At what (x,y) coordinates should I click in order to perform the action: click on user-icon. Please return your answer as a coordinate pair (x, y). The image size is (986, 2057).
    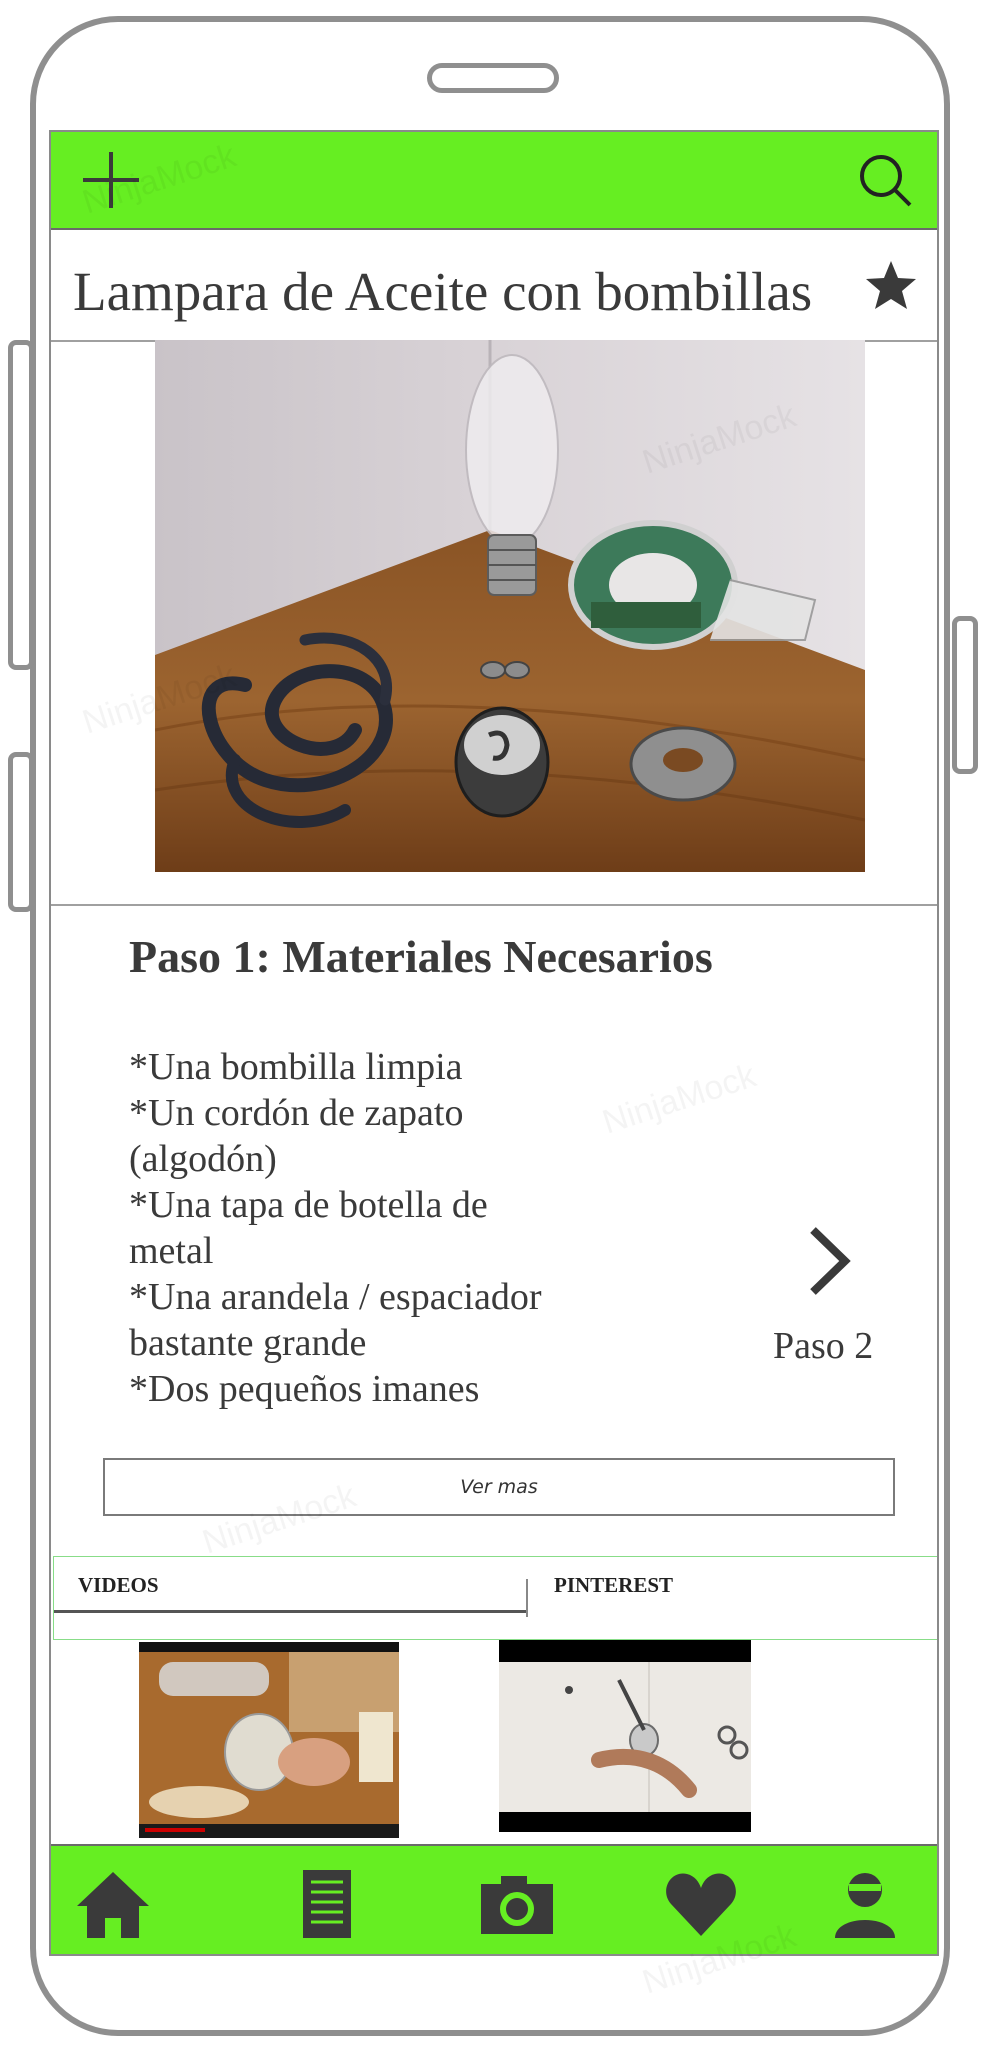
    Looking at the image, I should click on (865, 1904).